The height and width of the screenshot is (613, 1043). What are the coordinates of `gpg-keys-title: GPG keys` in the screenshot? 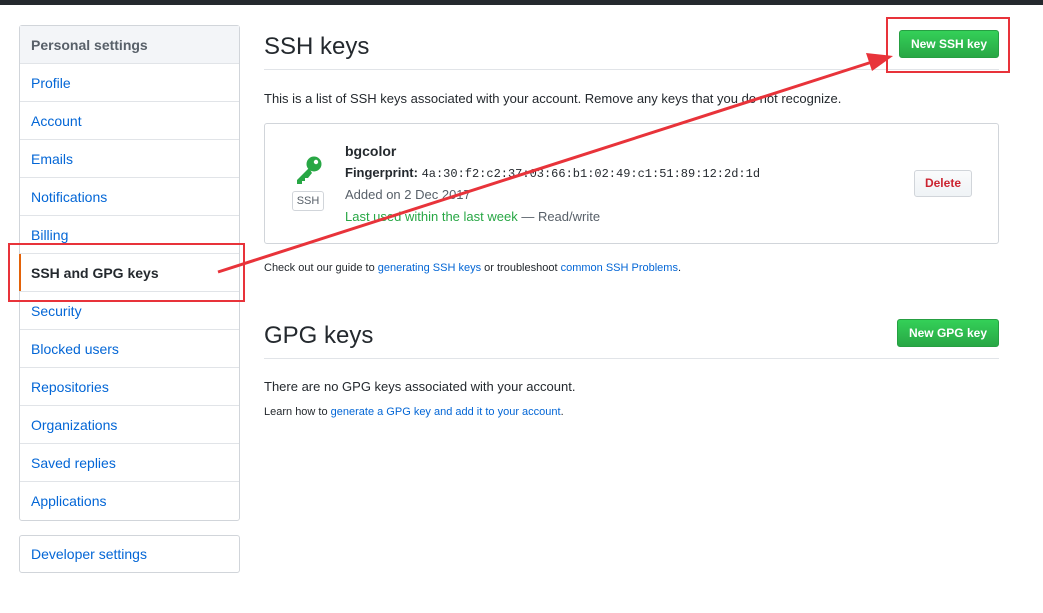 It's located at (319, 335).